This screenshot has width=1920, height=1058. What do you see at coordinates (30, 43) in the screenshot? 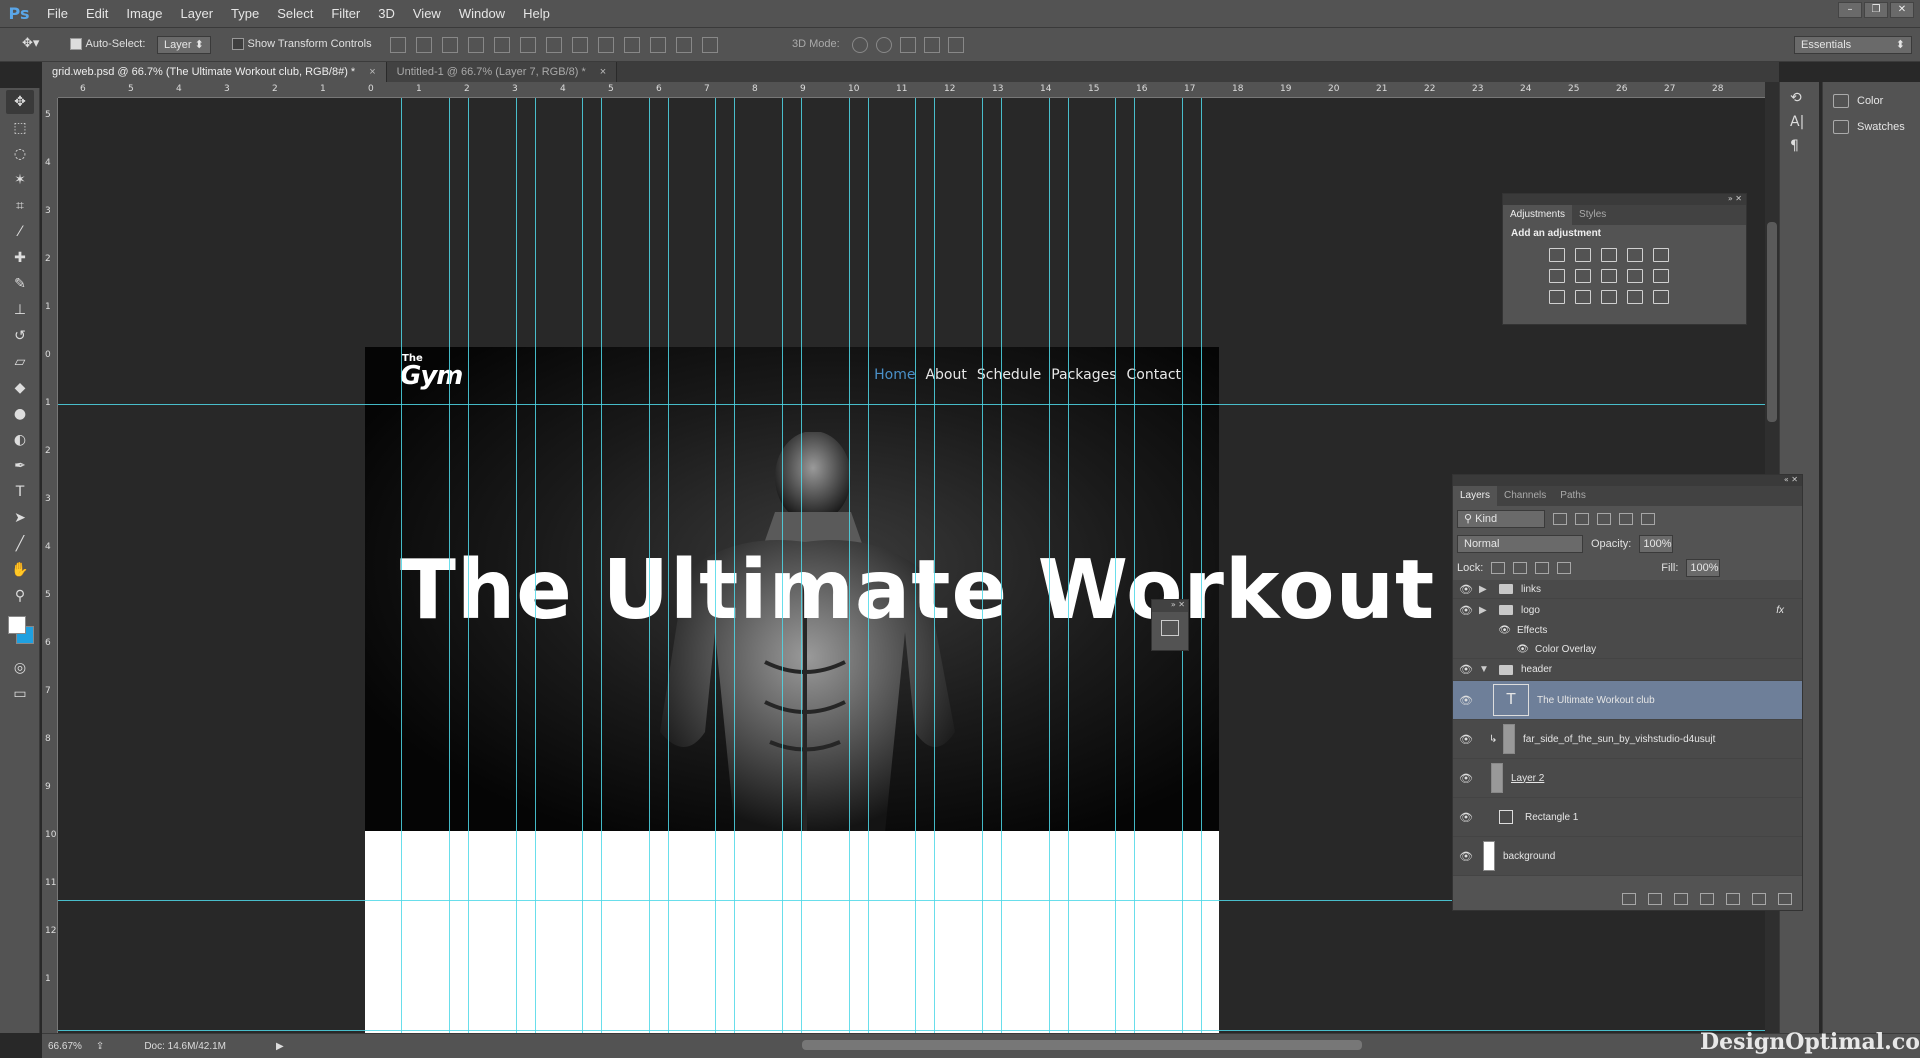
I see `move-tool-preset-icon: ✥▾` at bounding box center [30, 43].